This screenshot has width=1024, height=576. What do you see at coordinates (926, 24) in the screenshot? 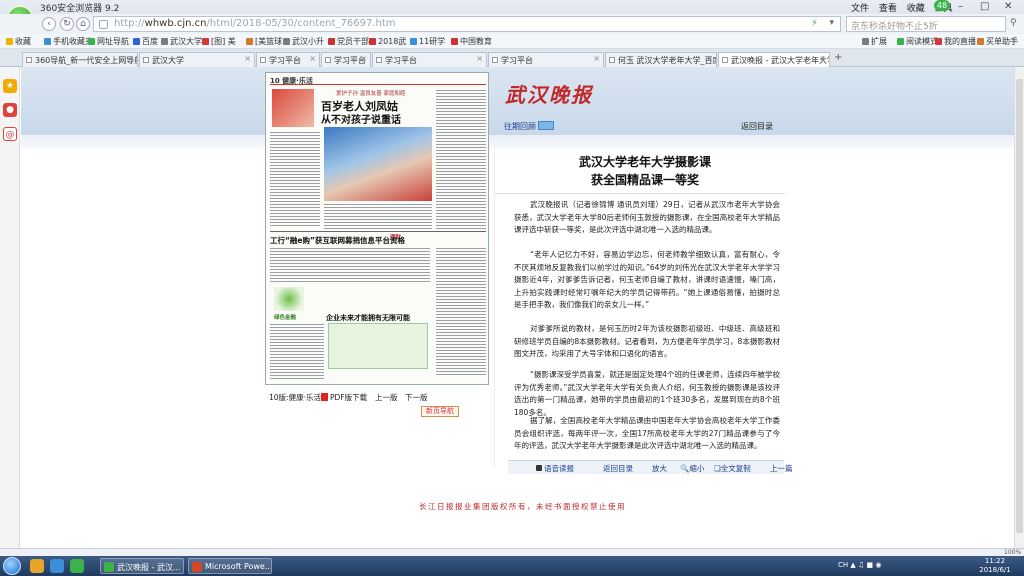
I see `search-input: 京东秒杀好物不止5折` at bounding box center [926, 24].